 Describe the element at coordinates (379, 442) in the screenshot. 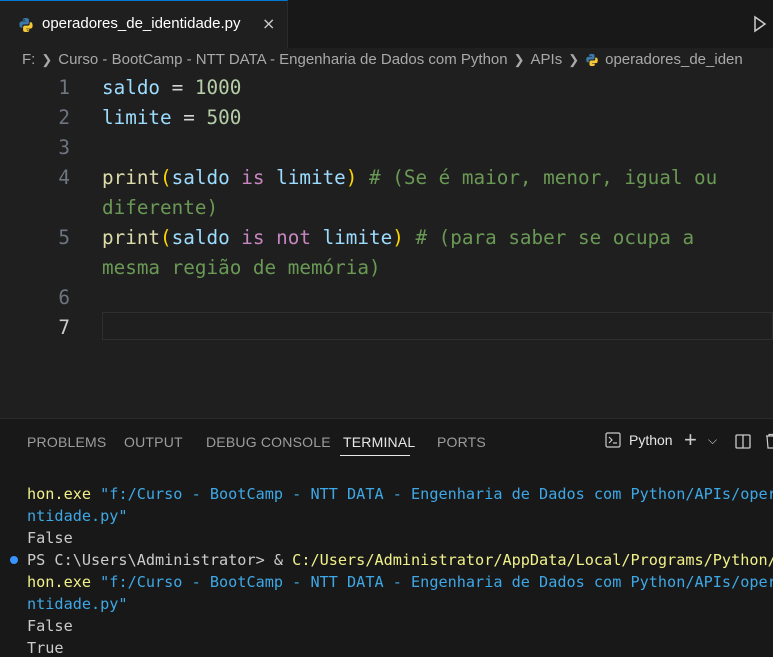

I see `tab-terminal: TERMINAL` at that location.